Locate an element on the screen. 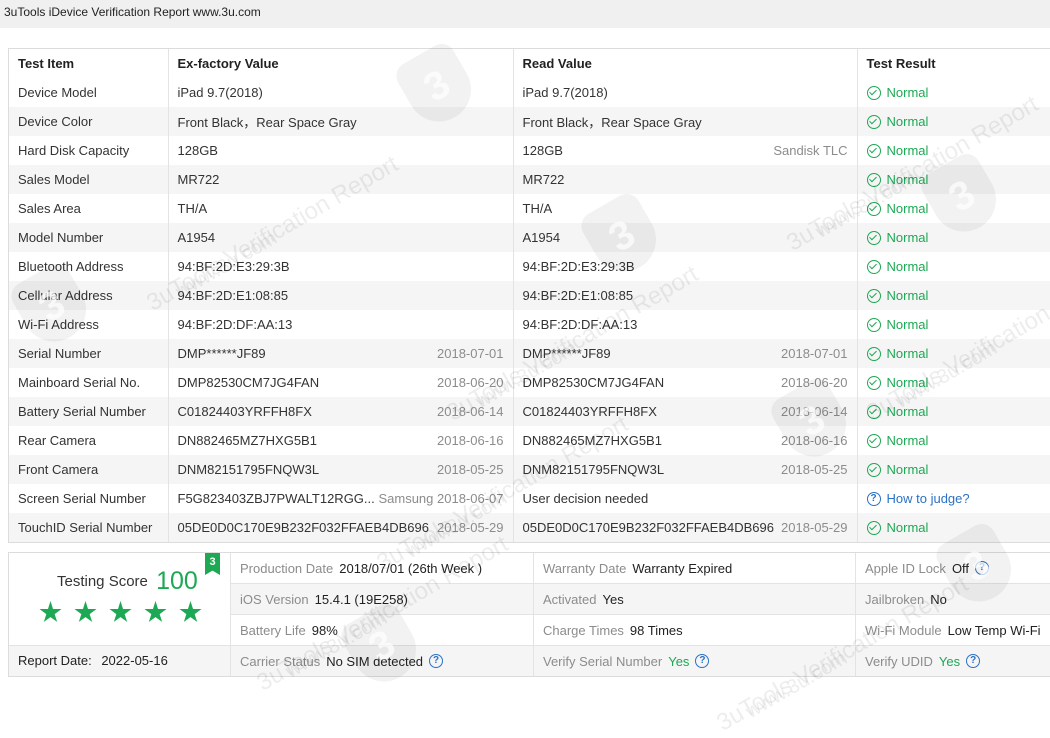  header-read-value: Read Value is located at coordinates (685, 63).